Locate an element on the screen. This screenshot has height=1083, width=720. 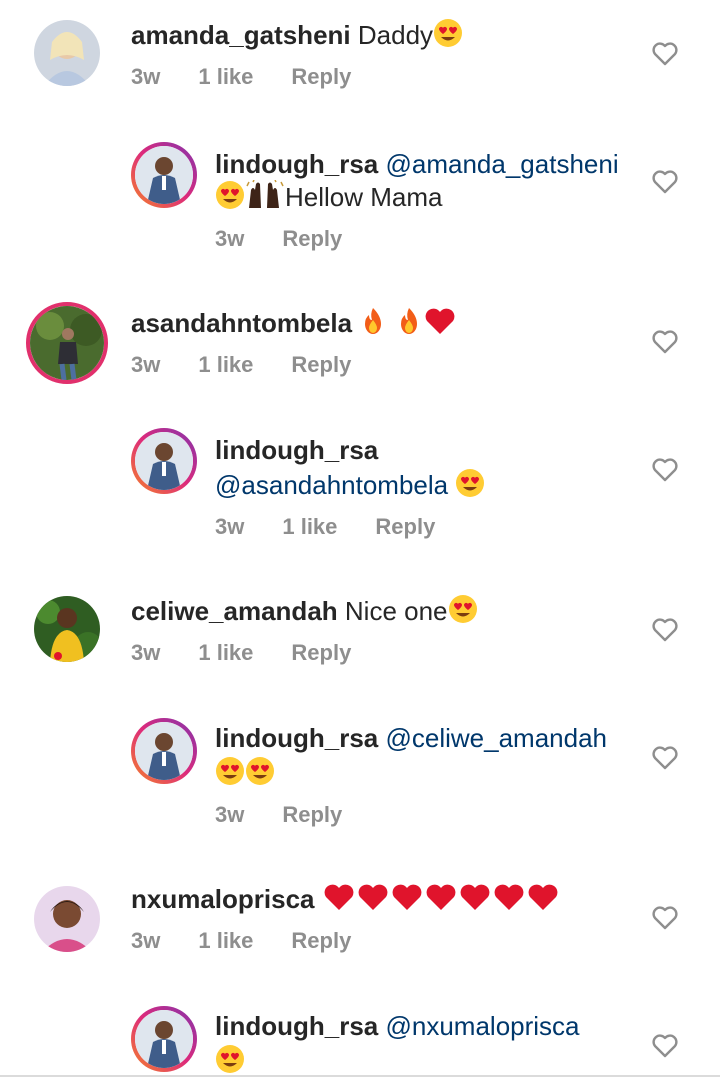
comment-text: lindough_rsa @nxumaloprisca is located at coordinates (397, 1026).